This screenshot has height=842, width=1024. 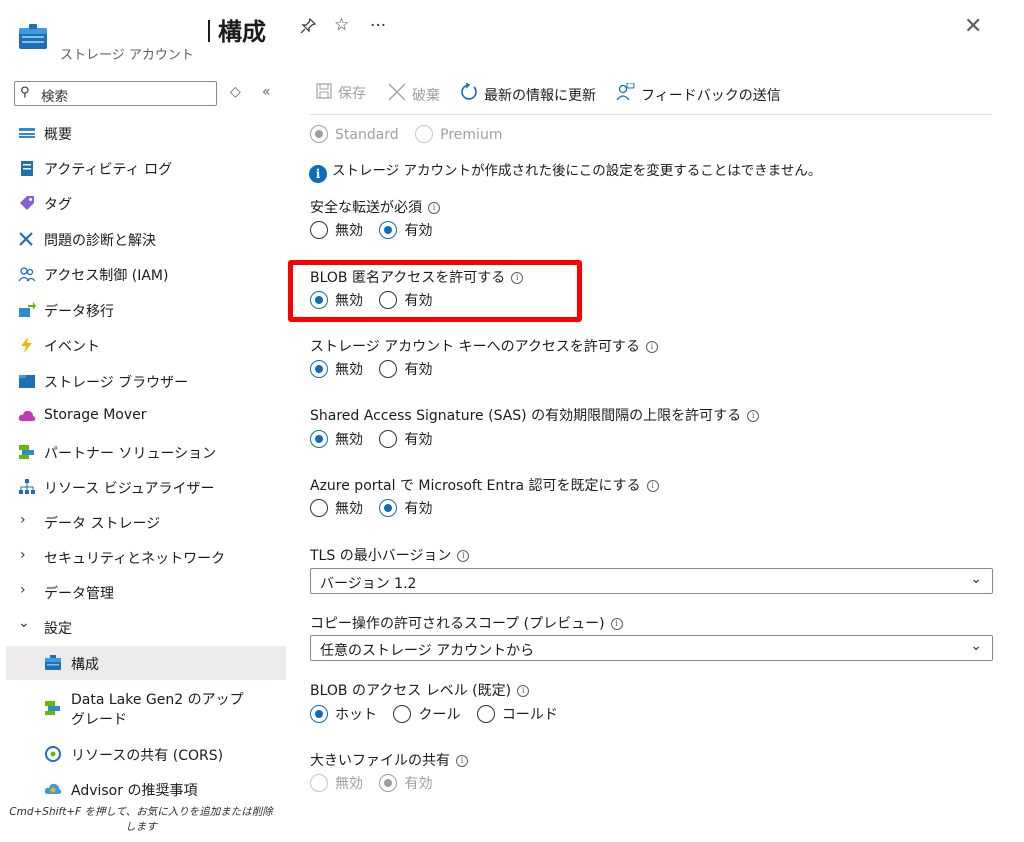 I want to click on lightning-icon, so click(x=27, y=345).